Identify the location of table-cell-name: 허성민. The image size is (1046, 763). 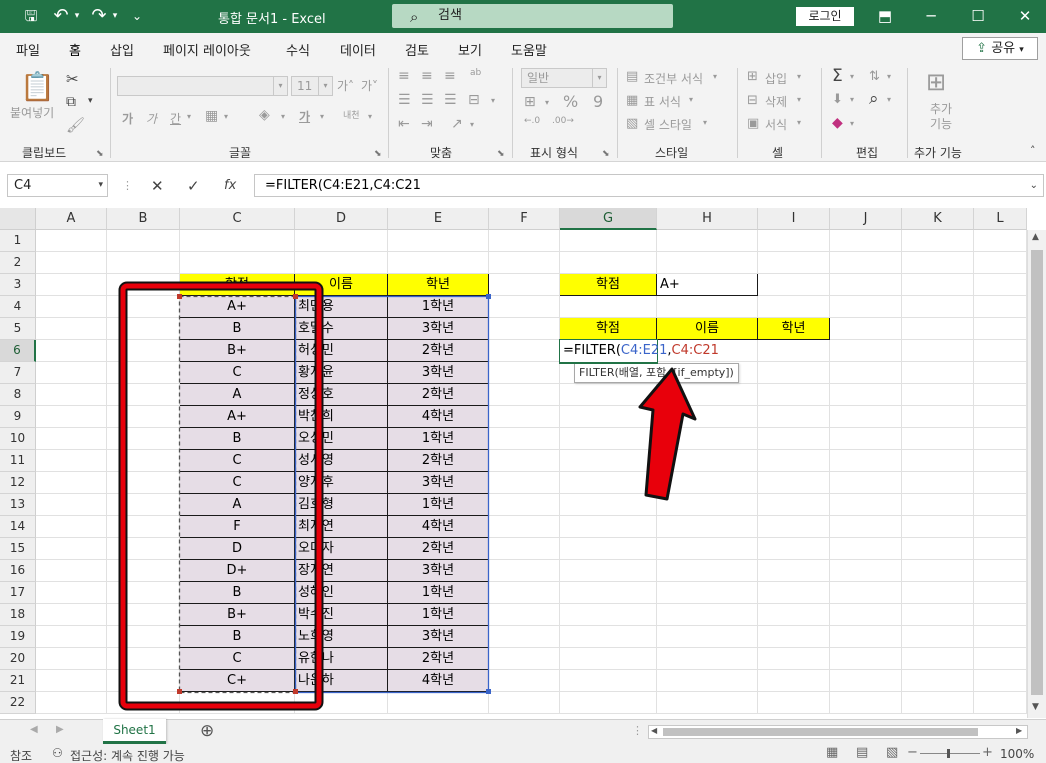
(341, 351).